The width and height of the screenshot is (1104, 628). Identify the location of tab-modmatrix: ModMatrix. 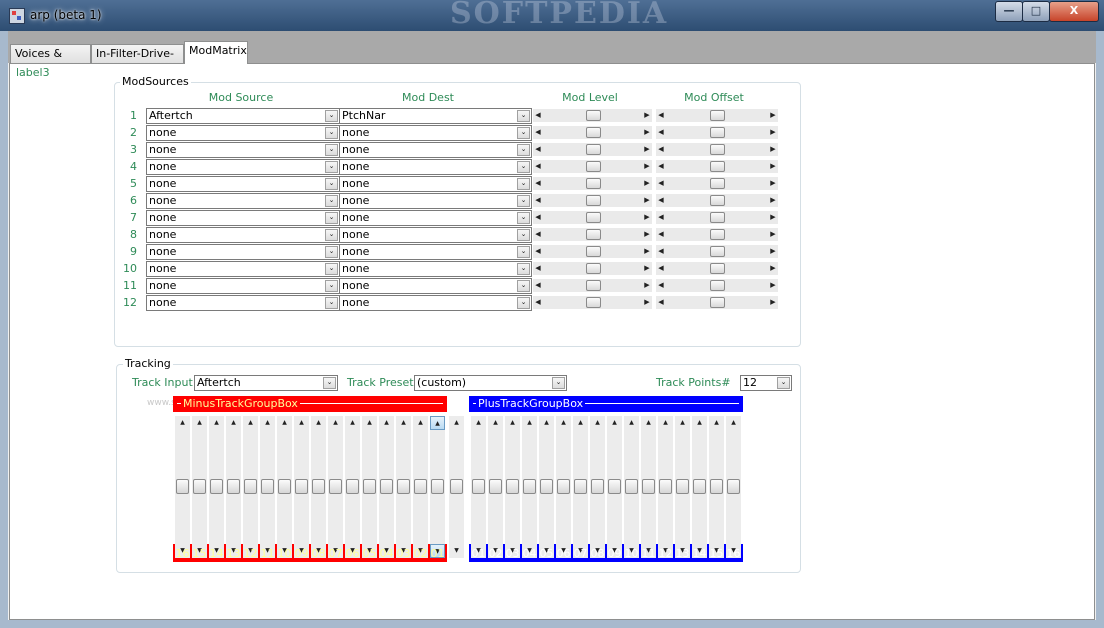
(216, 52).